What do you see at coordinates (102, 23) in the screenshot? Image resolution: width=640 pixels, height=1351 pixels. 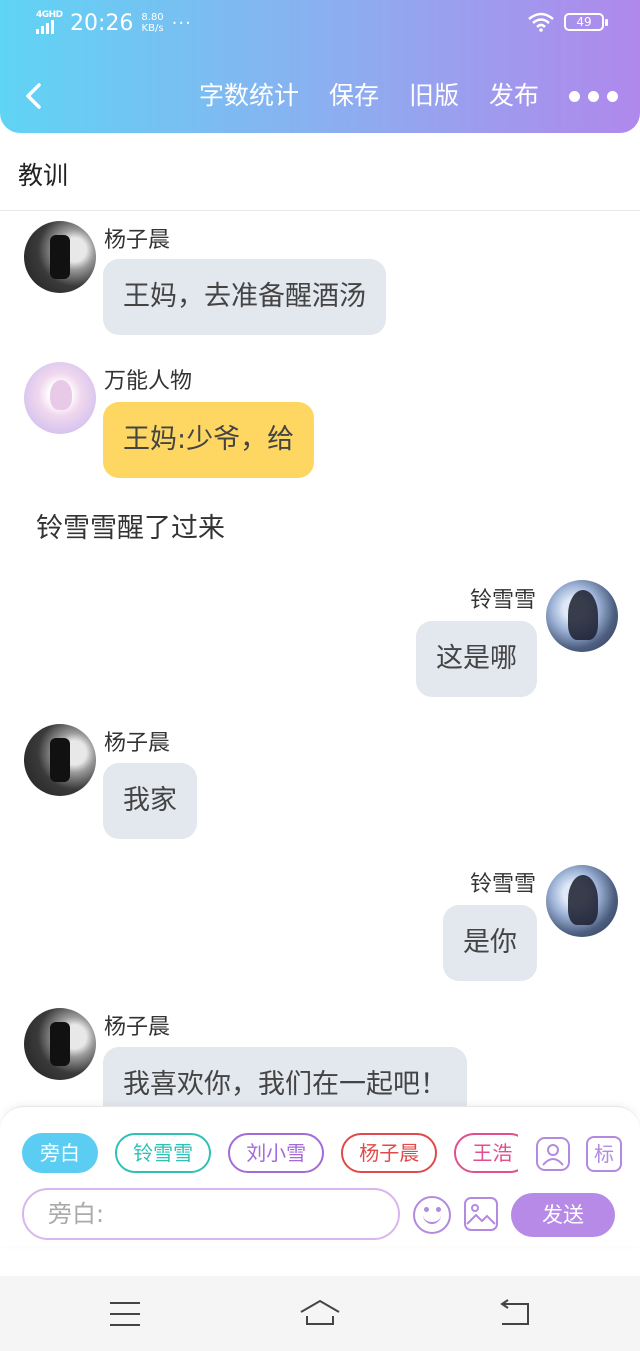 I see `status-time: 20:26` at bounding box center [102, 23].